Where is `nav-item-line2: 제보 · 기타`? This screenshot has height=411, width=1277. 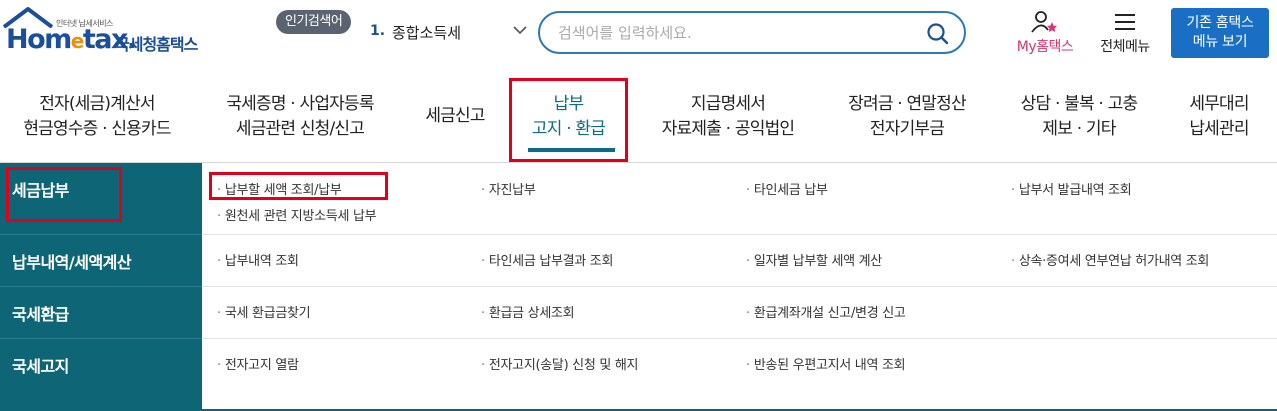 nav-item-line2: 제보 · 기타 is located at coordinates (1079, 129).